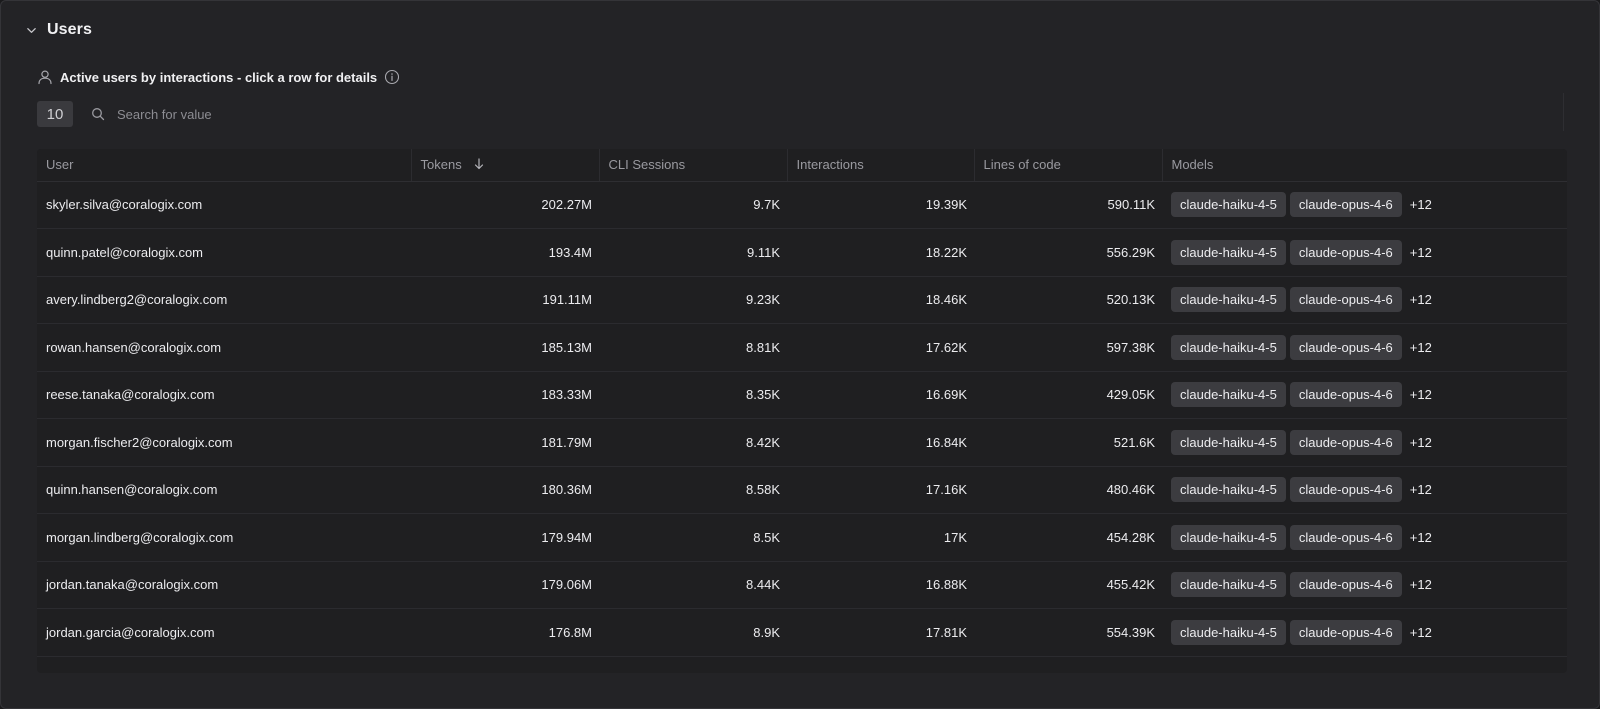 The width and height of the screenshot is (1600, 709). I want to click on cell-lines-of-code: 521.6K, so click(1068, 442).